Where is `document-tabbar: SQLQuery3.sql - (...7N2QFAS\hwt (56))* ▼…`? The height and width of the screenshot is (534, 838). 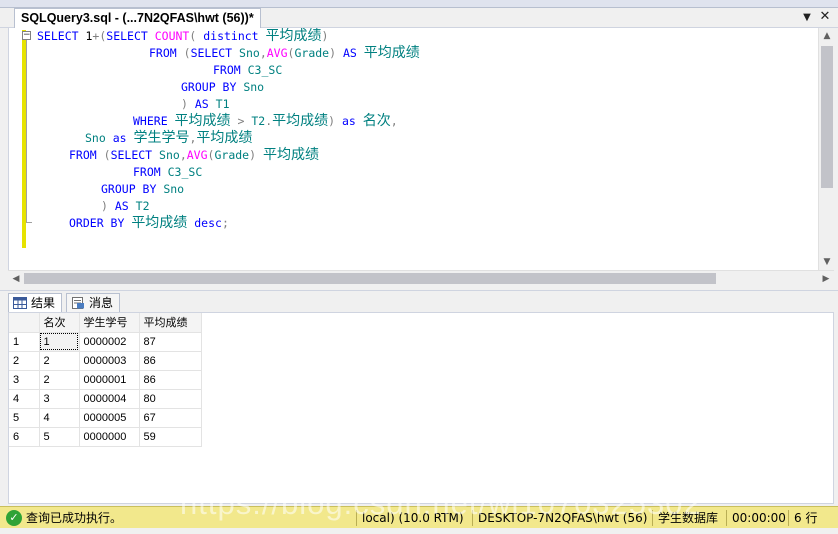
document-tabbar: SQLQuery3.sql - (...7N2QFAS\hwt (56))* ▼… is located at coordinates (419, 18).